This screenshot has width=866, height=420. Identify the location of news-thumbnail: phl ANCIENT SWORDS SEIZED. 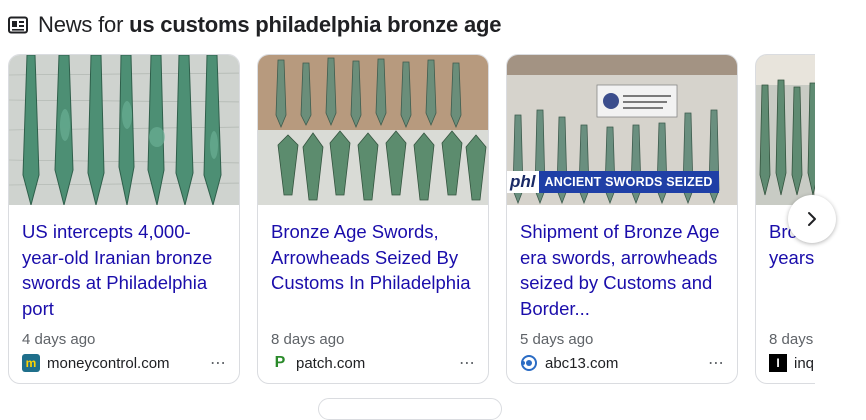
(622, 130).